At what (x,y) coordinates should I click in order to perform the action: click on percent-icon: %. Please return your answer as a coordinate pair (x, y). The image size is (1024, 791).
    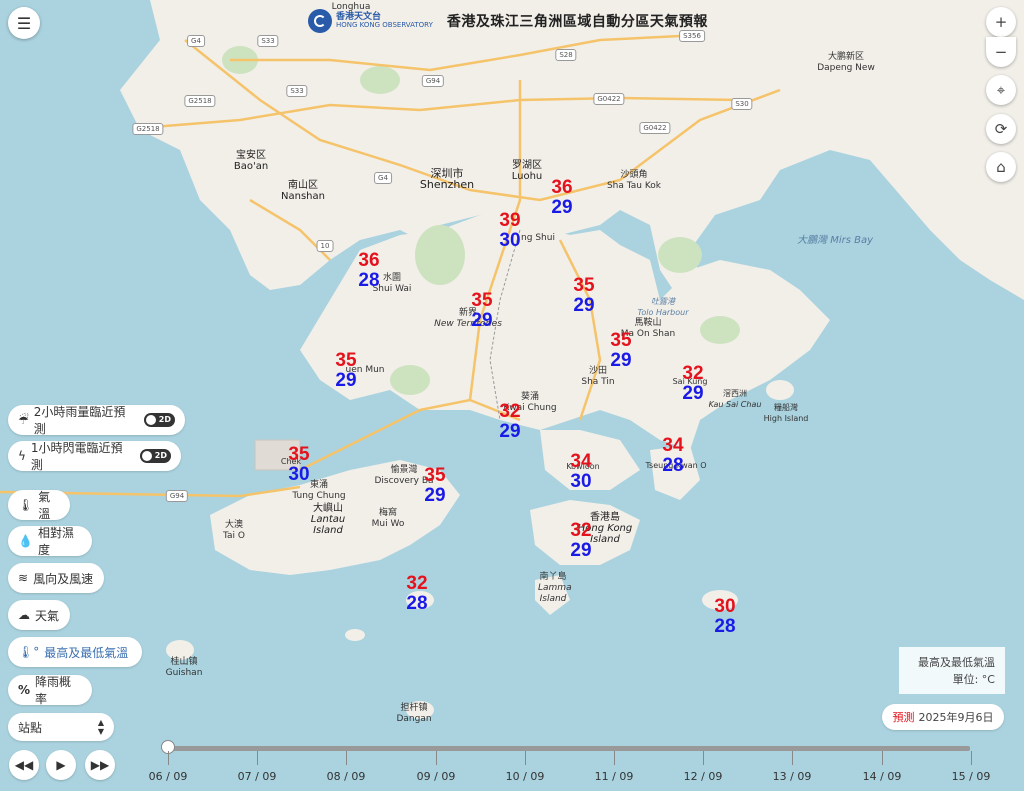
    Looking at the image, I should click on (24, 690).